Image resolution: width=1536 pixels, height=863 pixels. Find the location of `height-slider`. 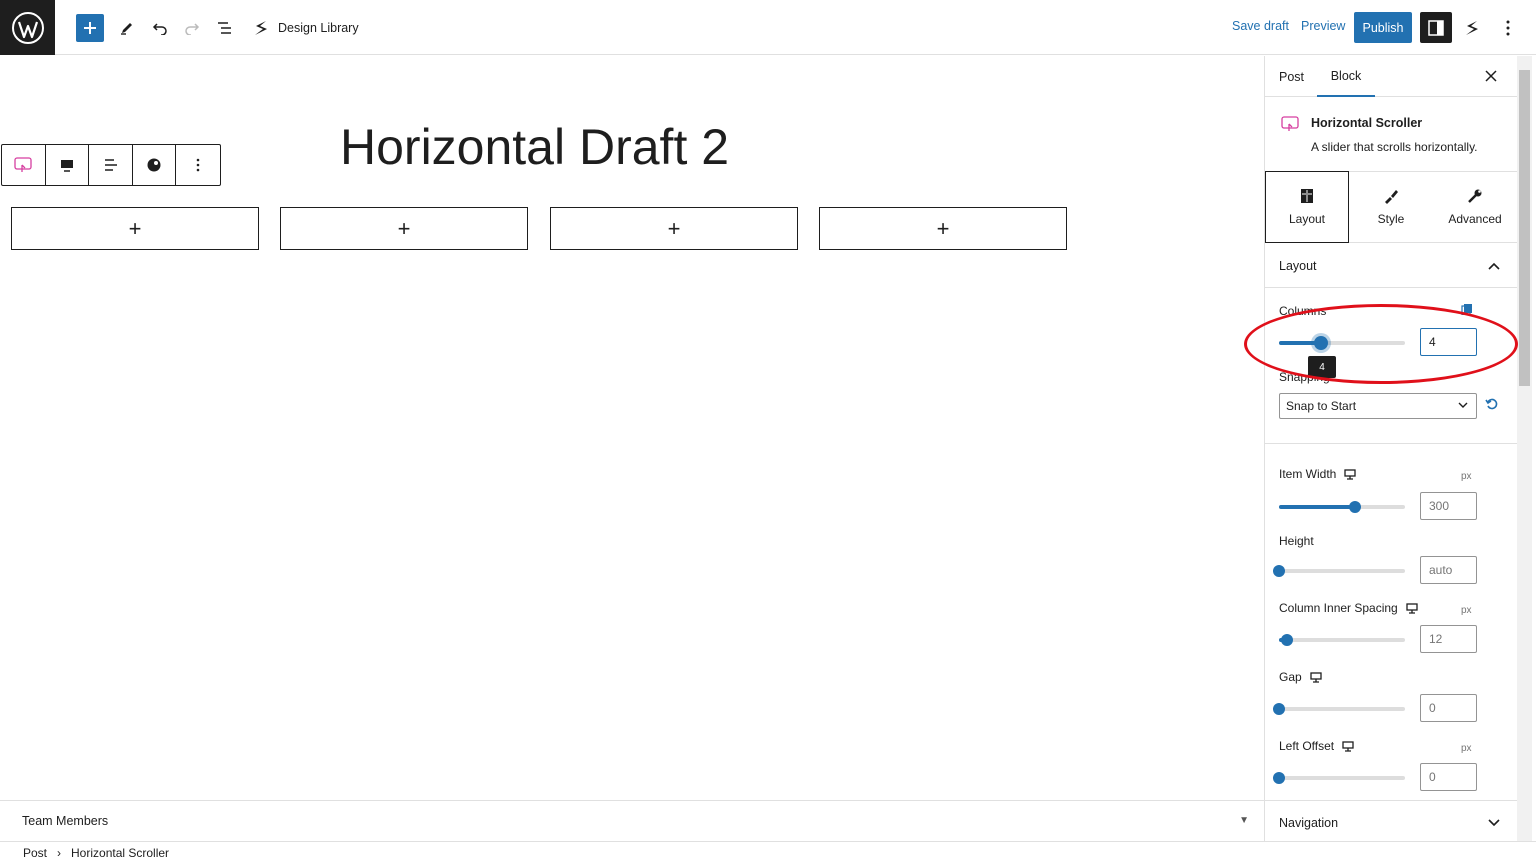

height-slider is located at coordinates (1339, 571).